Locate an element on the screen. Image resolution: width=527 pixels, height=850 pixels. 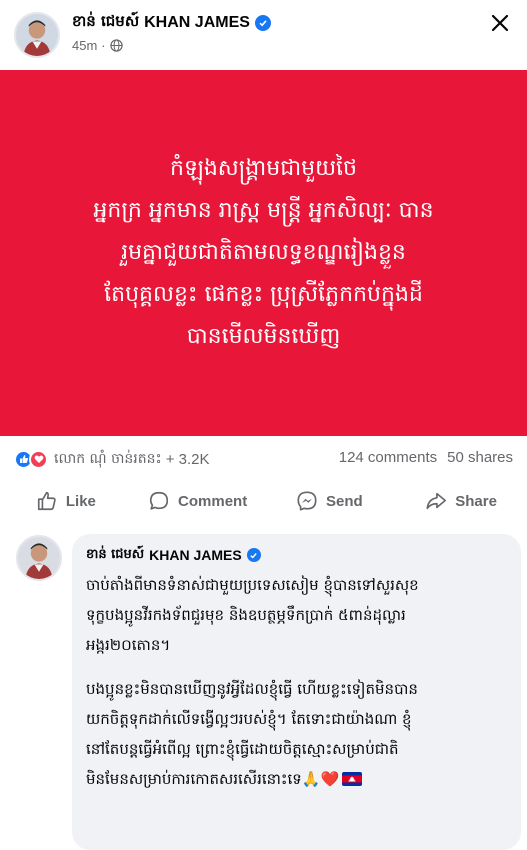
cambodia-flag-icon is located at coordinates (352, 779).